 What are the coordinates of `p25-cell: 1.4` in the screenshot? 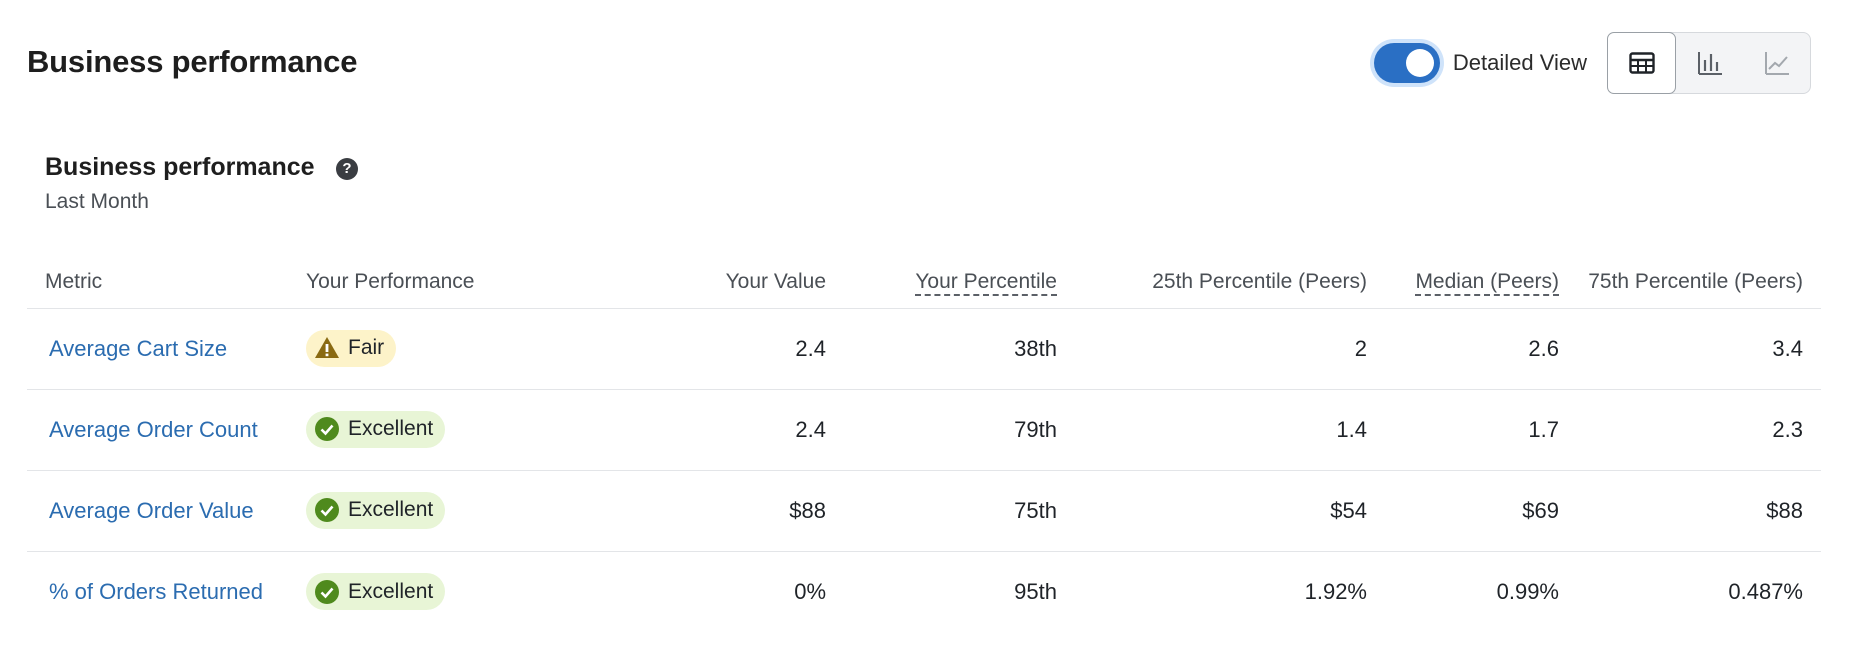 It's located at (1351, 429).